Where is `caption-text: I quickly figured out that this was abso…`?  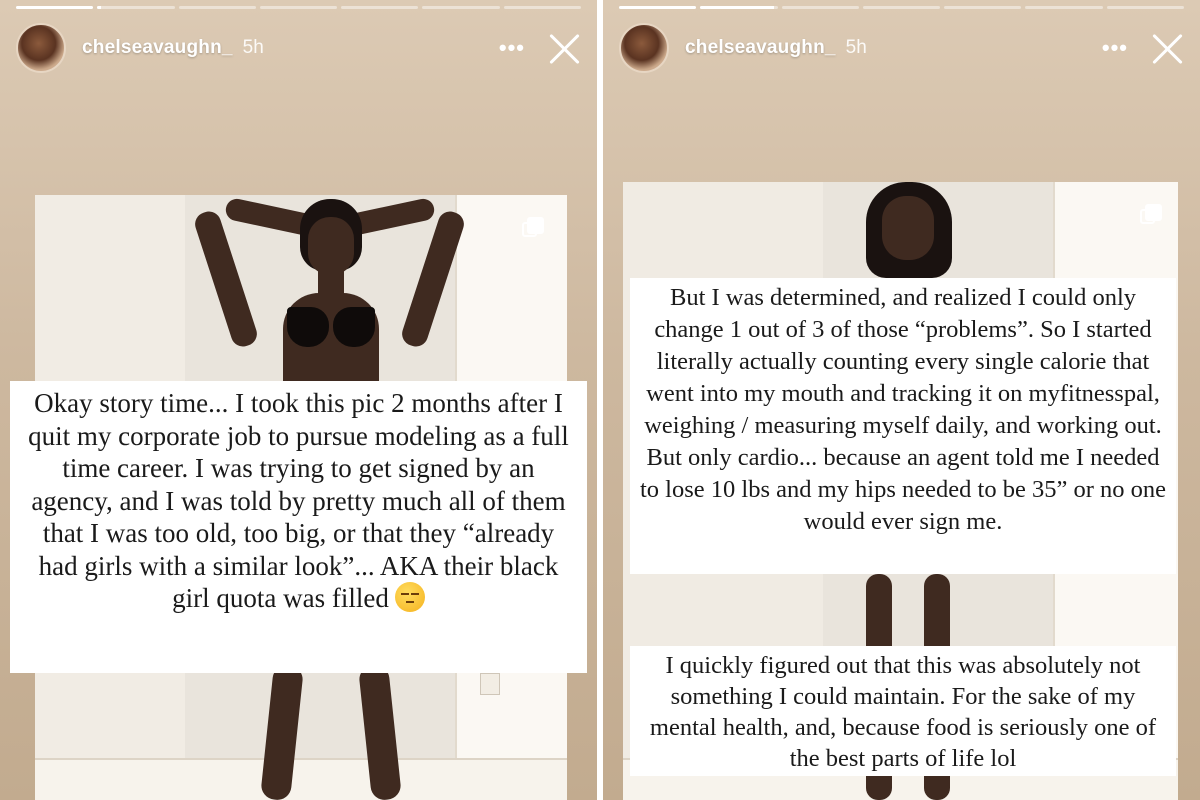
caption-text: I quickly figured out that this was abso… is located at coordinates (903, 712).